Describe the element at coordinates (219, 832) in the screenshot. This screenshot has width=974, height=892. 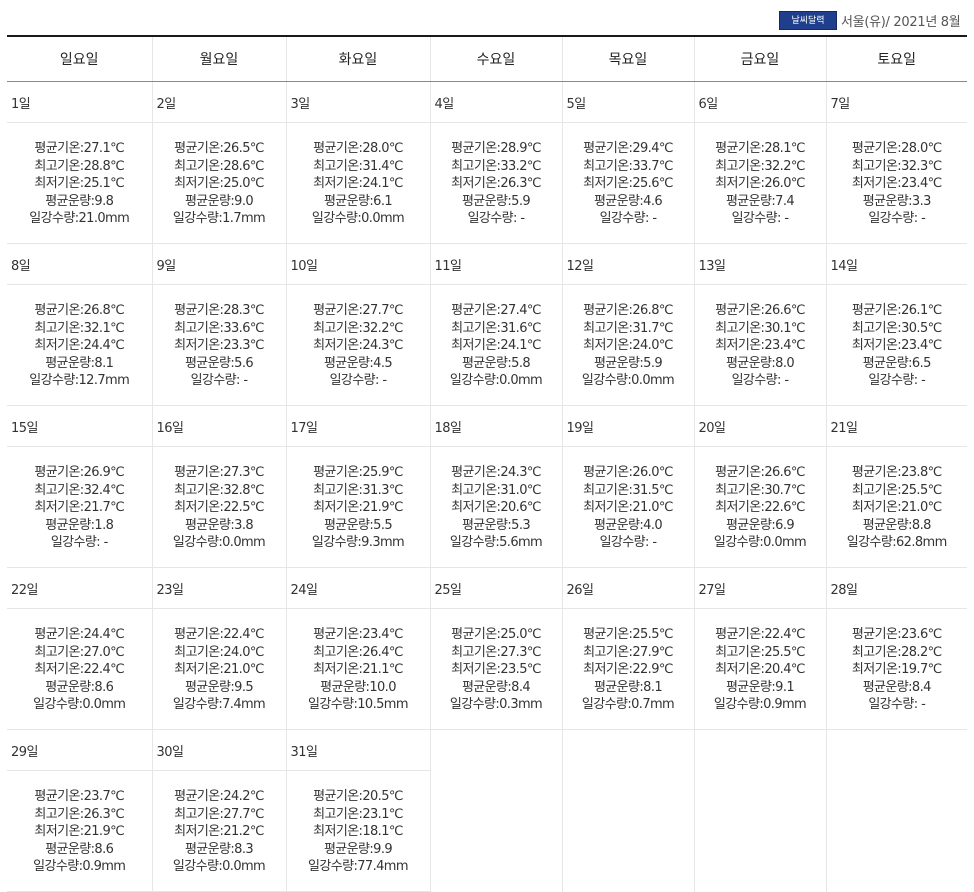
I see `min-temp-line: 최저기온:21.2℃` at that location.